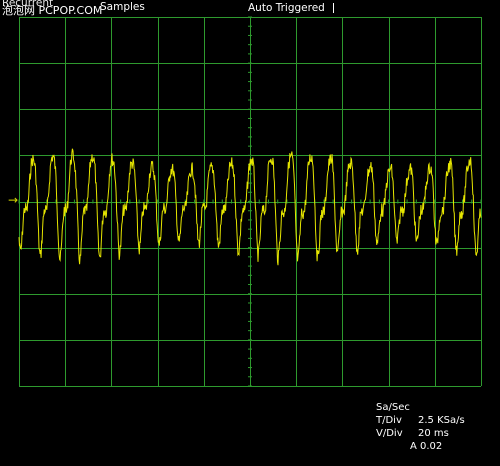 The image size is (500, 466). I want to click on volt-div-value: A 0.02, so click(426, 446).